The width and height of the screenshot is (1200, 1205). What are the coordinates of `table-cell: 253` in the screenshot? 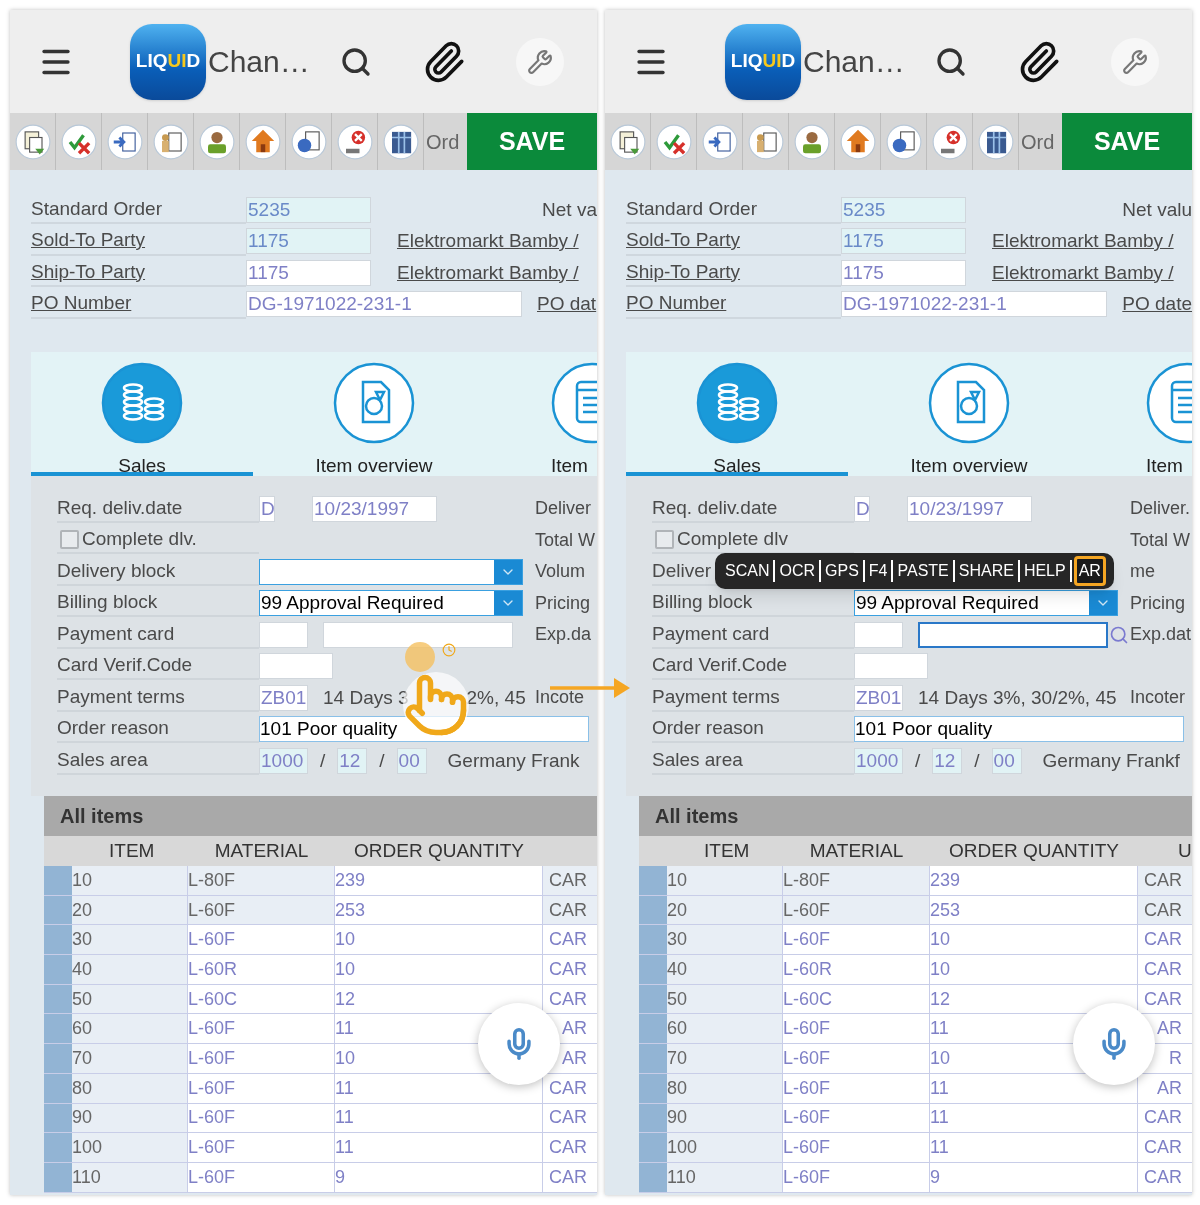 It's located at (1034, 910).